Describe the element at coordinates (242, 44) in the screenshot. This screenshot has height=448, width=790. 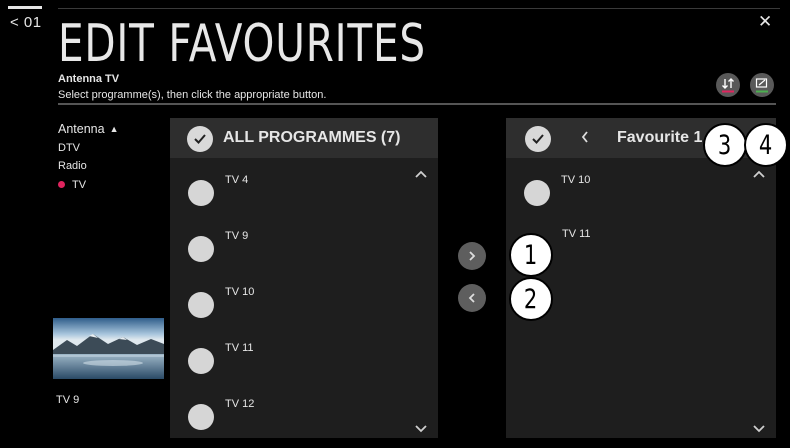
I see `page-title: EDIT FAVOURITES` at that location.